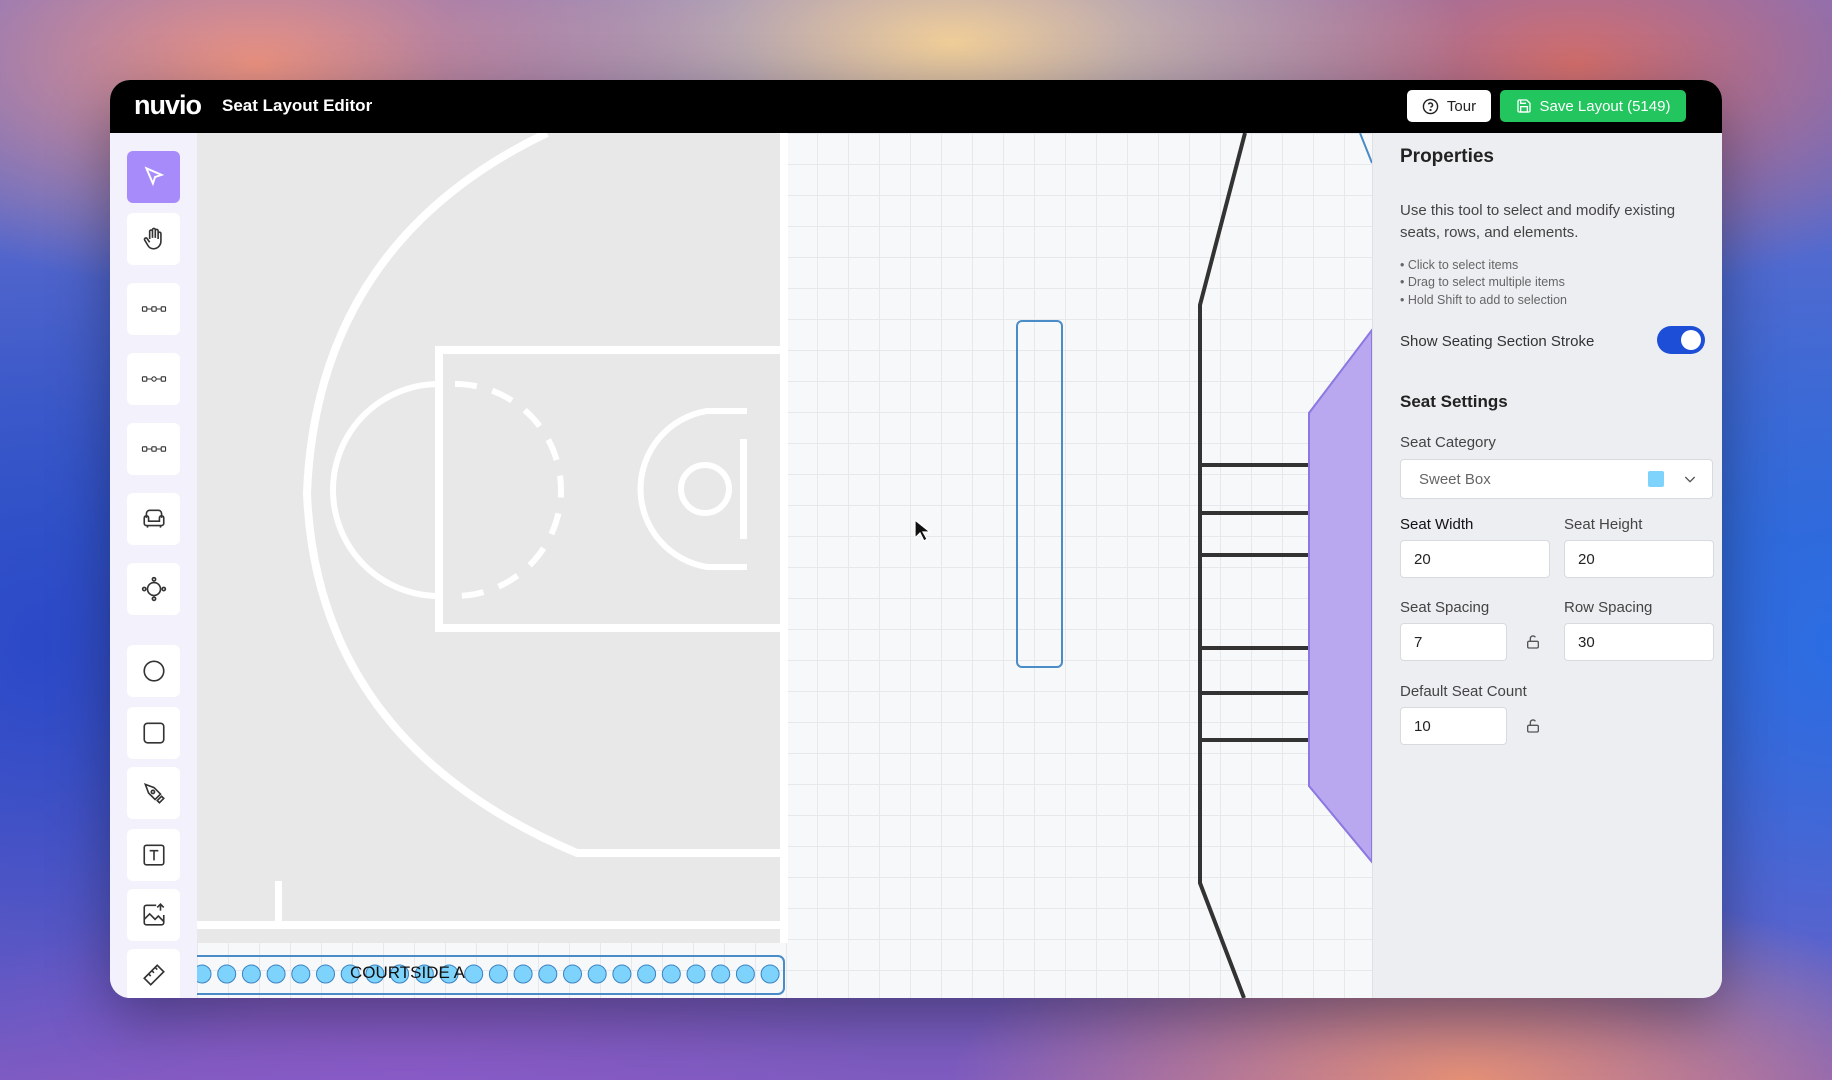 The image size is (1832, 1080). I want to click on image-tool-button, so click(153, 915).